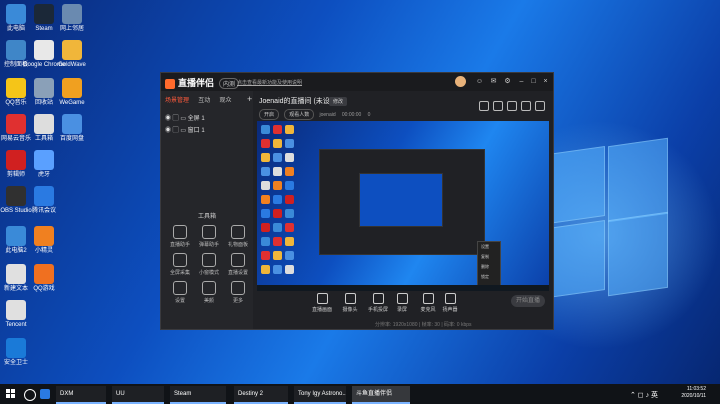  What do you see at coordinates (185, 117) in the screenshot?
I see `scene-item: ◉ ▢ ▭ 全屏 1` at bounding box center [185, 117].